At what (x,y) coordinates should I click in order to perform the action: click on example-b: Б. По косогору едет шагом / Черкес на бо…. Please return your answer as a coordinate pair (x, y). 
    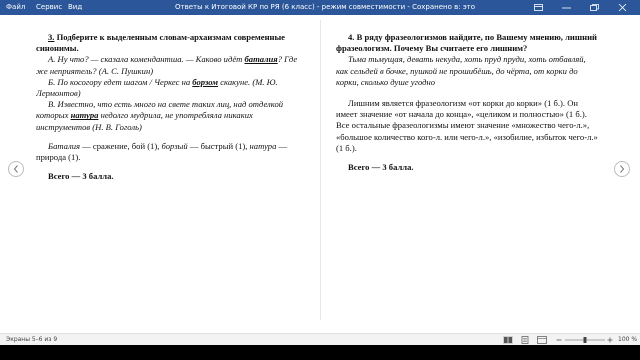
    Looking at the image, I should click on (170, 88).